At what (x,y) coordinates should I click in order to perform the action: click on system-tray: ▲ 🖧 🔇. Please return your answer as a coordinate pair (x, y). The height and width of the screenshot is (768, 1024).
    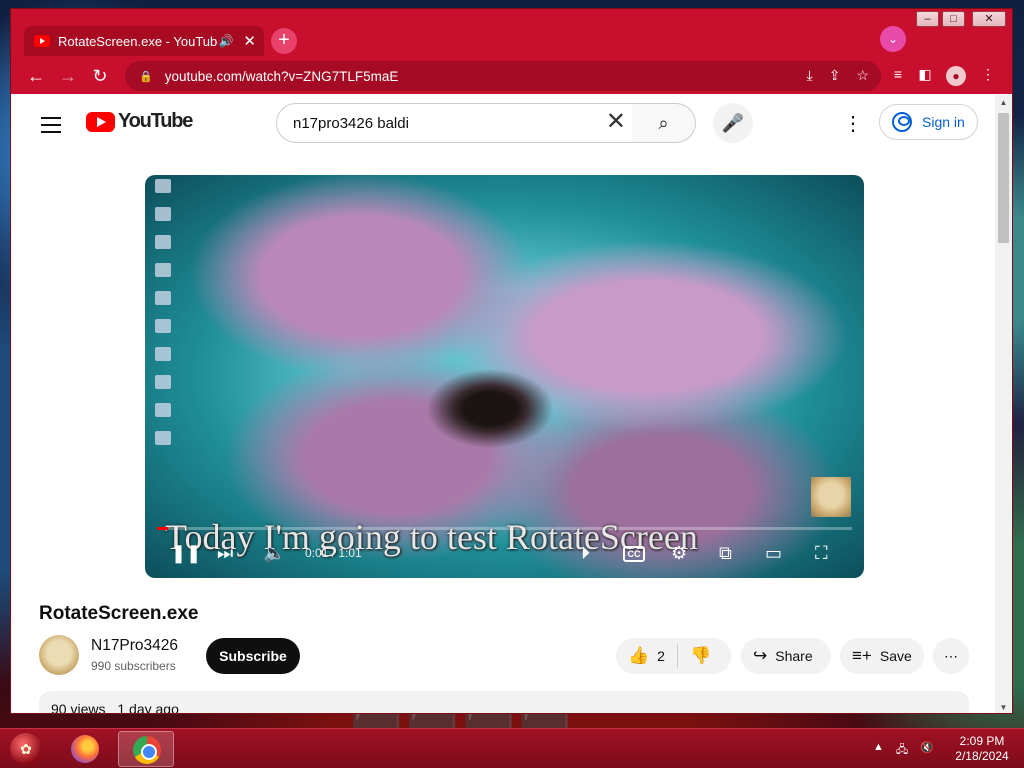
    Looking at the image, I should click on (903, 750).